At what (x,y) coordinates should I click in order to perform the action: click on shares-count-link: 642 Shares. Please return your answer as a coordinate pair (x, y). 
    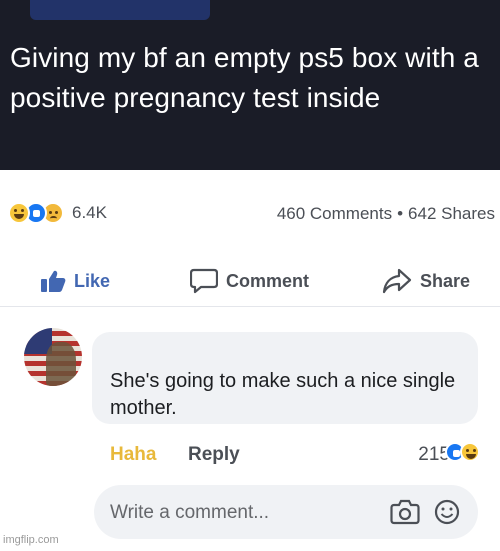
    Looking at the image, I should click on (451, 213).